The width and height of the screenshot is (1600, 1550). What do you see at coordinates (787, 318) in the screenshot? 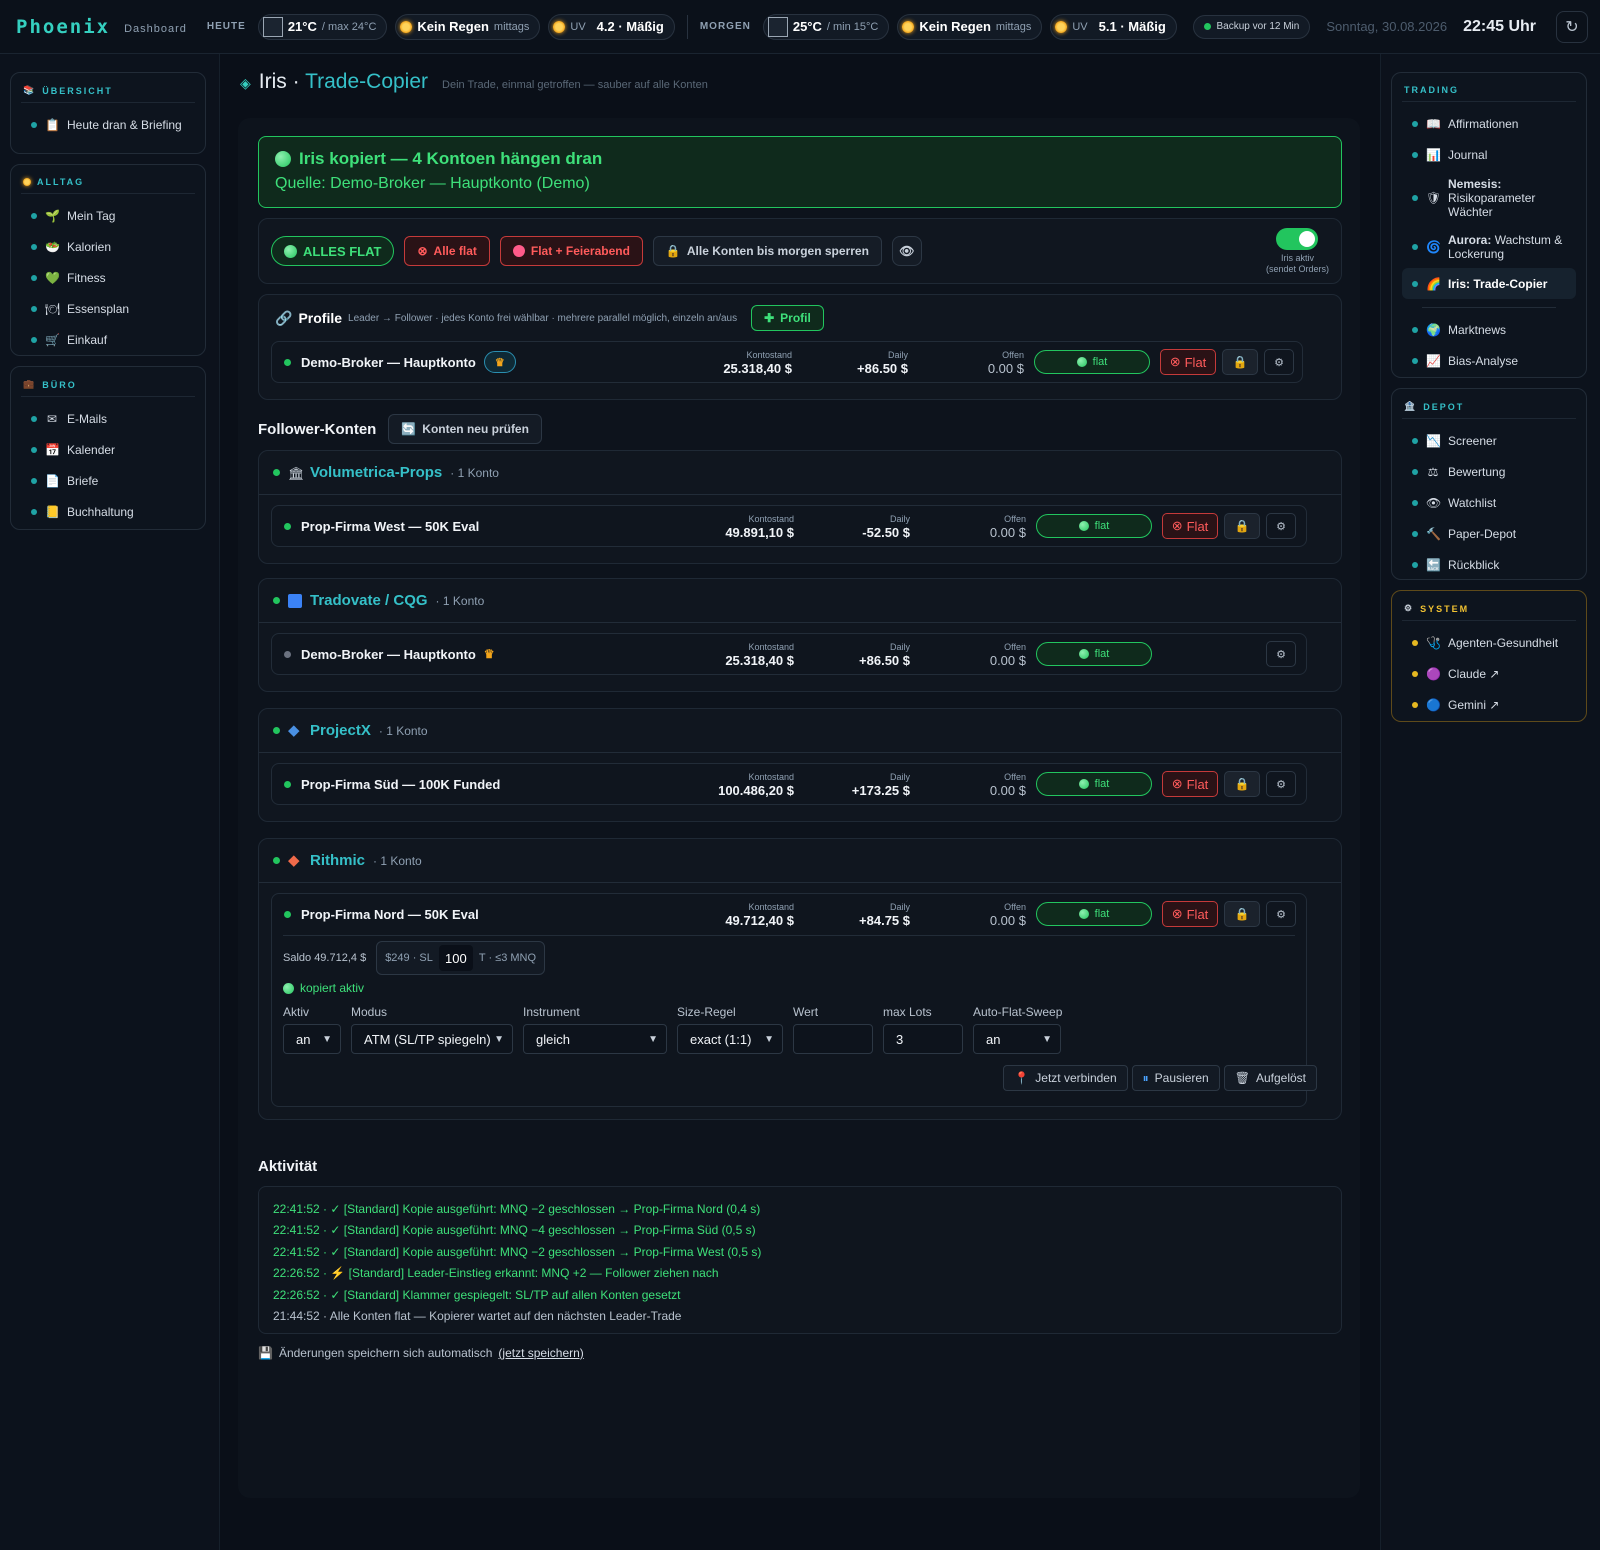
I see `add-profile-button: ✚ Profil` at bounding box center [787, 318].